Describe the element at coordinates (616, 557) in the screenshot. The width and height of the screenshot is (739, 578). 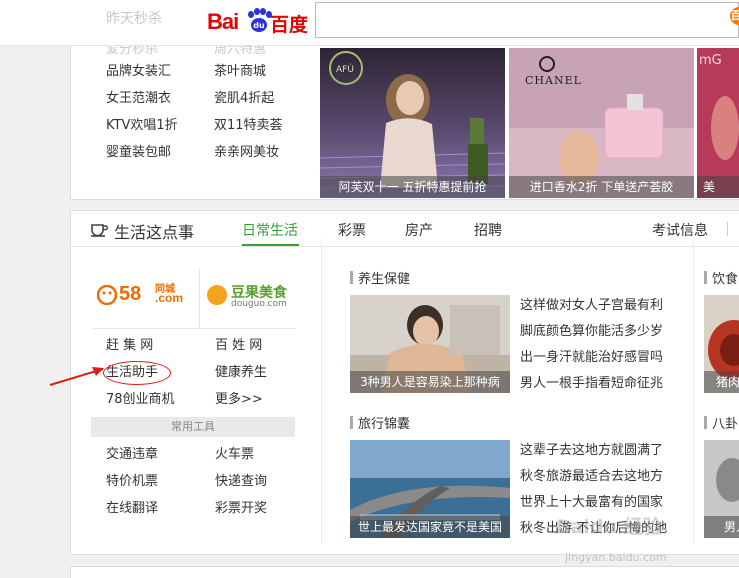
I see `watermark-url: jingyan.baidu.com` at that location.